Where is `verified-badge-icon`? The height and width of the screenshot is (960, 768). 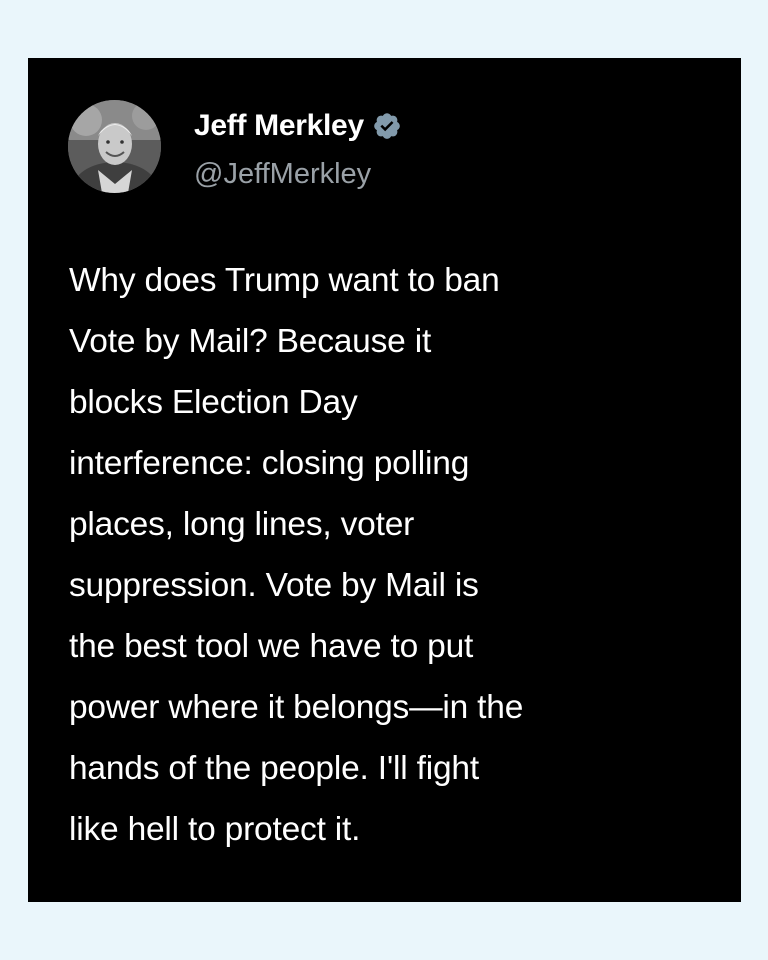
verified-badge-icon is located at coordinates (387, 126).